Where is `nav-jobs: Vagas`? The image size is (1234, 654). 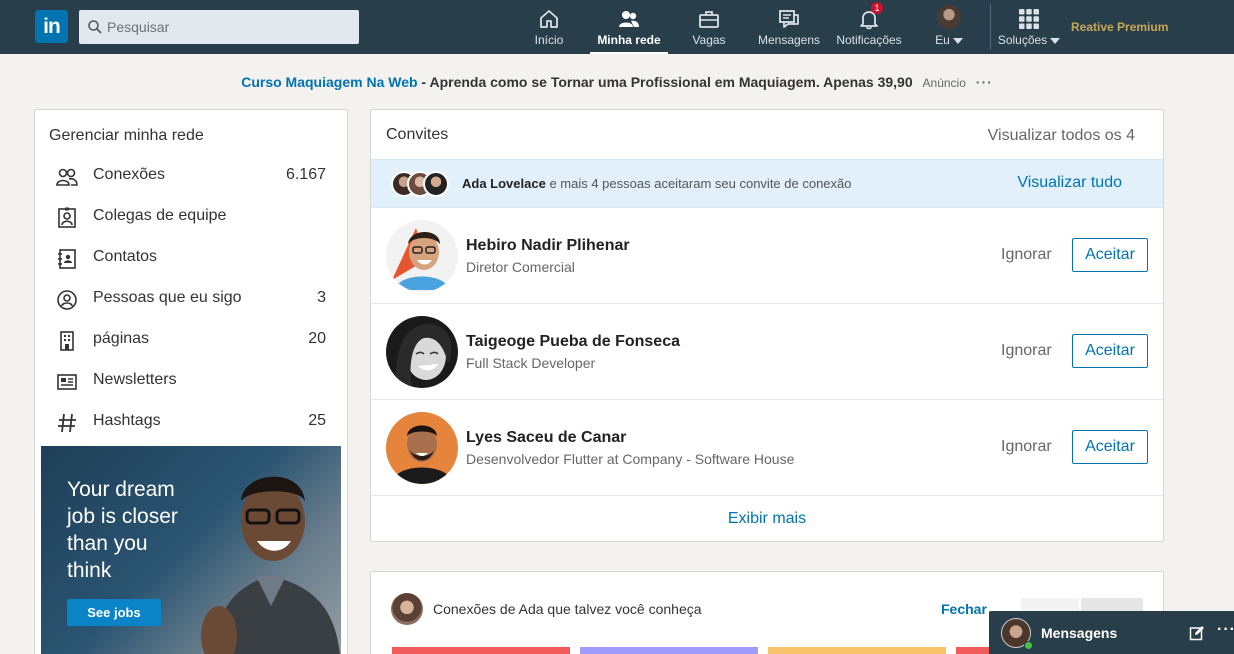 nav-jobs: Vagas is located at coordinates (709, 27).